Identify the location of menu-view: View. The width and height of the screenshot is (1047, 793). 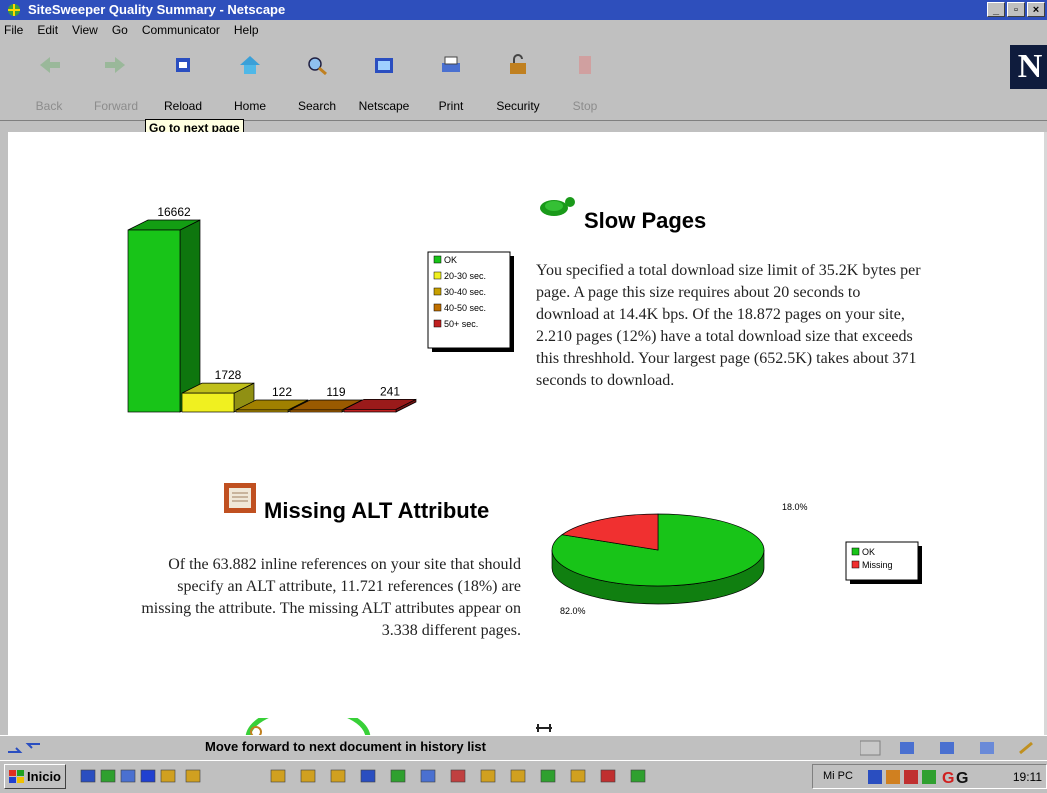
(85, 30).